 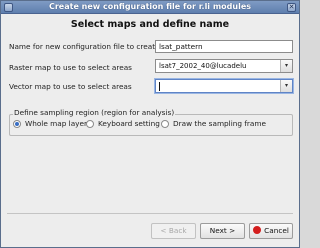 What do you see at coordinates (203, 66) in the screenshot?
I see `raster-map-value: lsat7_2002_40@lucadelu` at bounding box center [203, 66].